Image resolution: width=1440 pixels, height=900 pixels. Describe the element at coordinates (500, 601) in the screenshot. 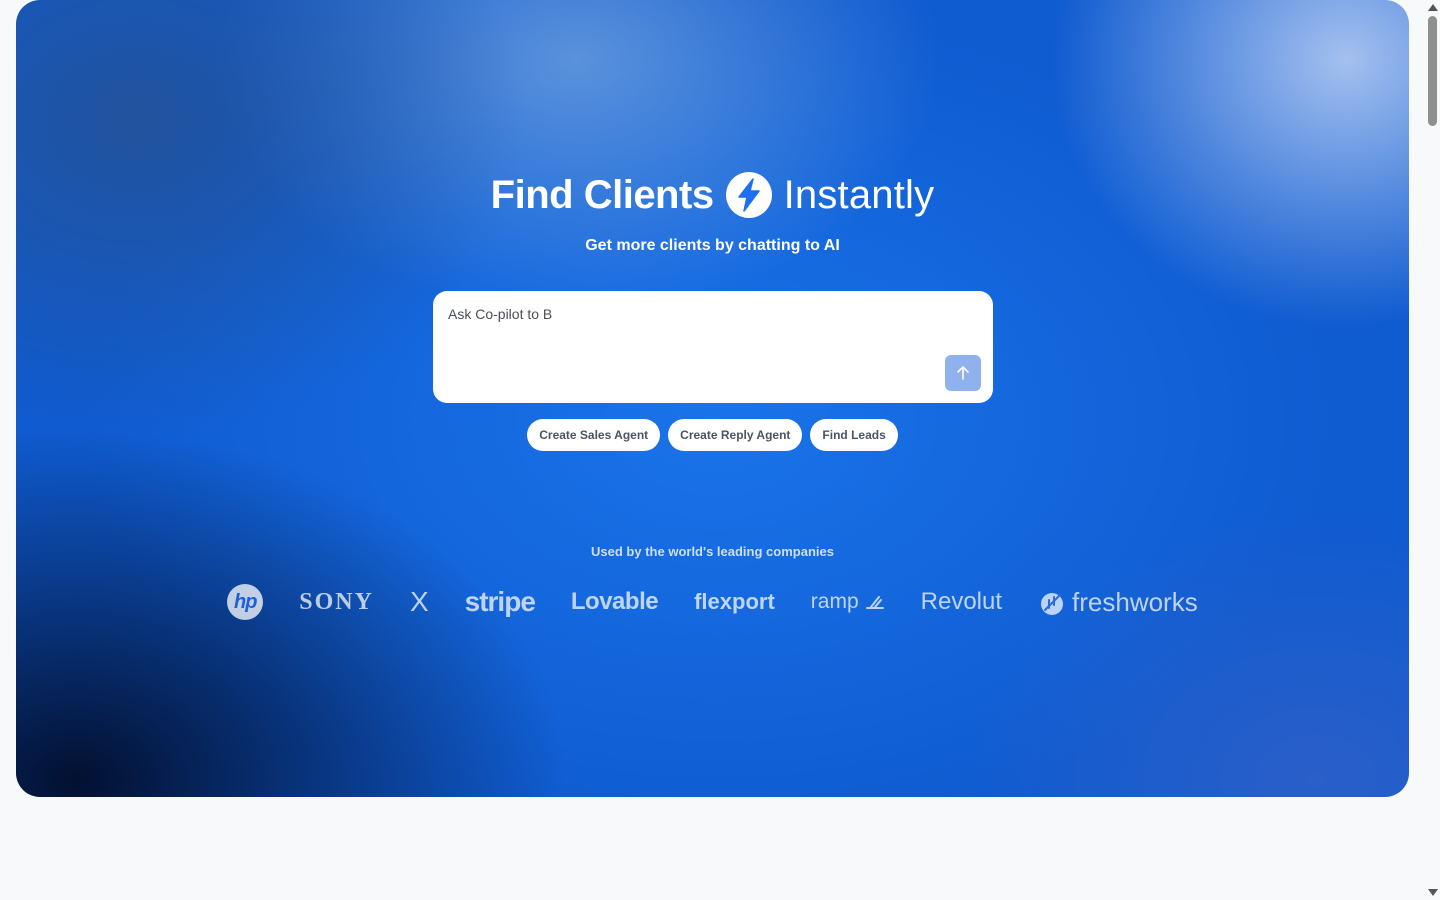

I see `stripe-logo: stripe` at that location.